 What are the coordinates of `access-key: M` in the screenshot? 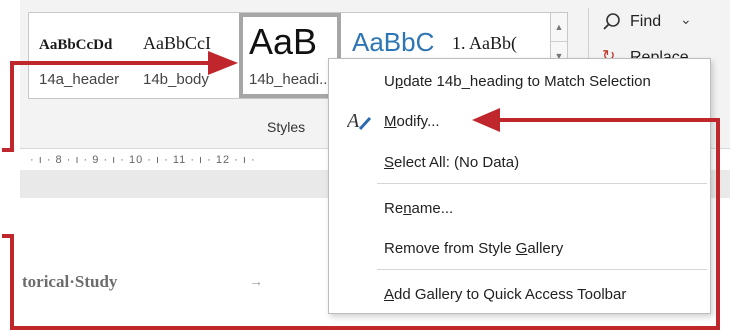 It's located at (390, 121).